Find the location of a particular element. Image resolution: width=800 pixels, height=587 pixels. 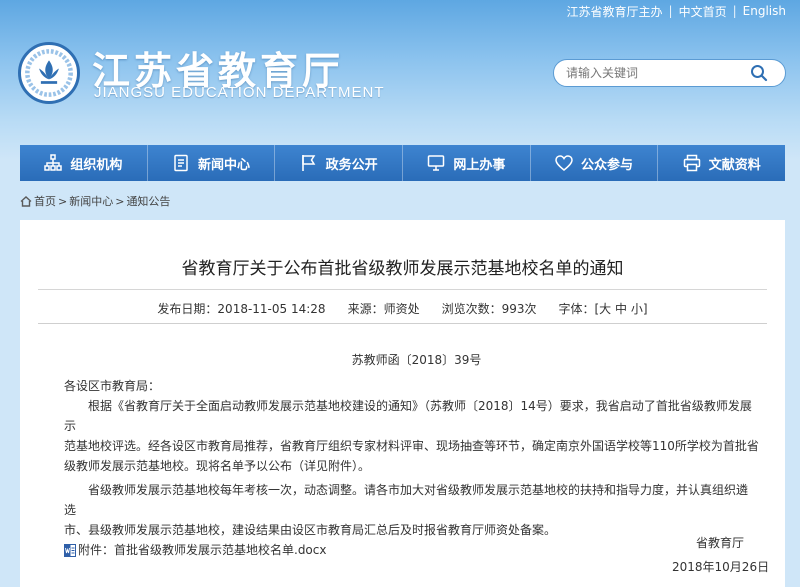

site-subtitle: JIANGSU EDUCATION DEPARTMENT is located at coordinates (239, 92).